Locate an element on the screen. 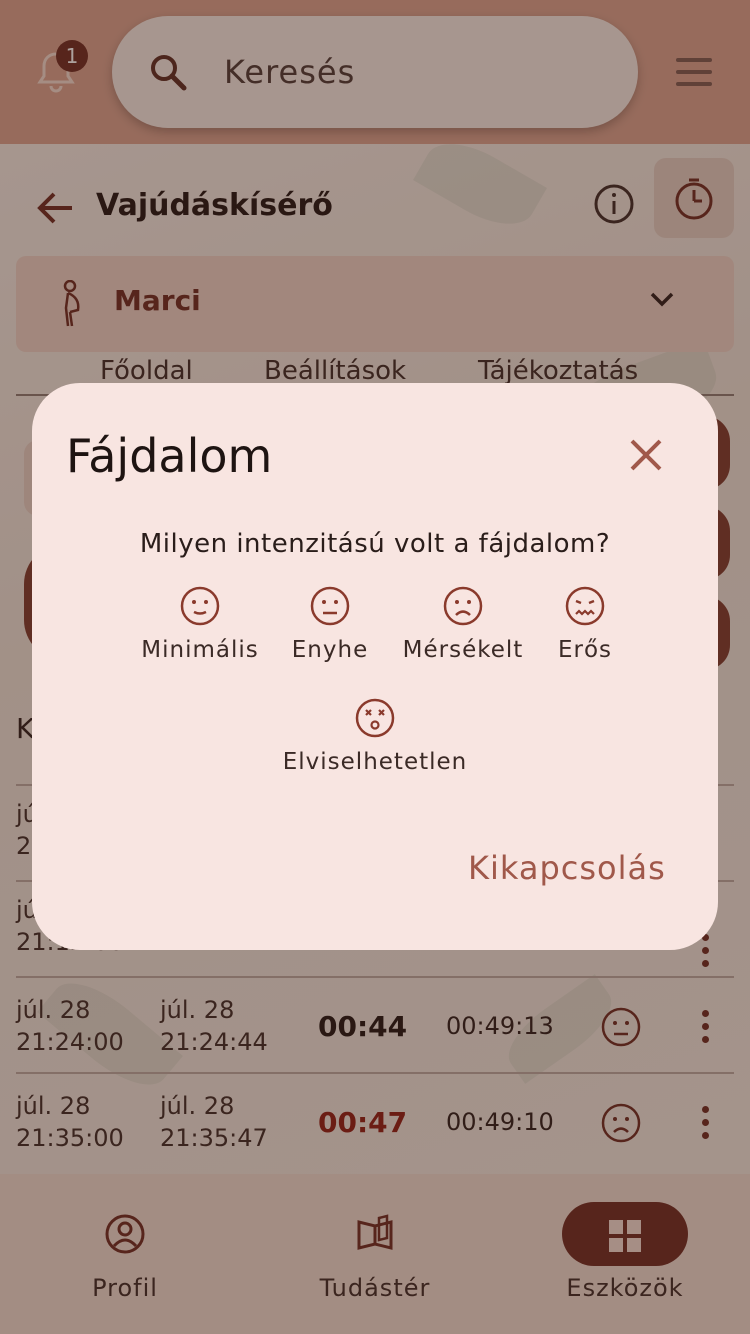  pain-option-unbearable: Elviselhetetlen is located at coordinates (375, 736).